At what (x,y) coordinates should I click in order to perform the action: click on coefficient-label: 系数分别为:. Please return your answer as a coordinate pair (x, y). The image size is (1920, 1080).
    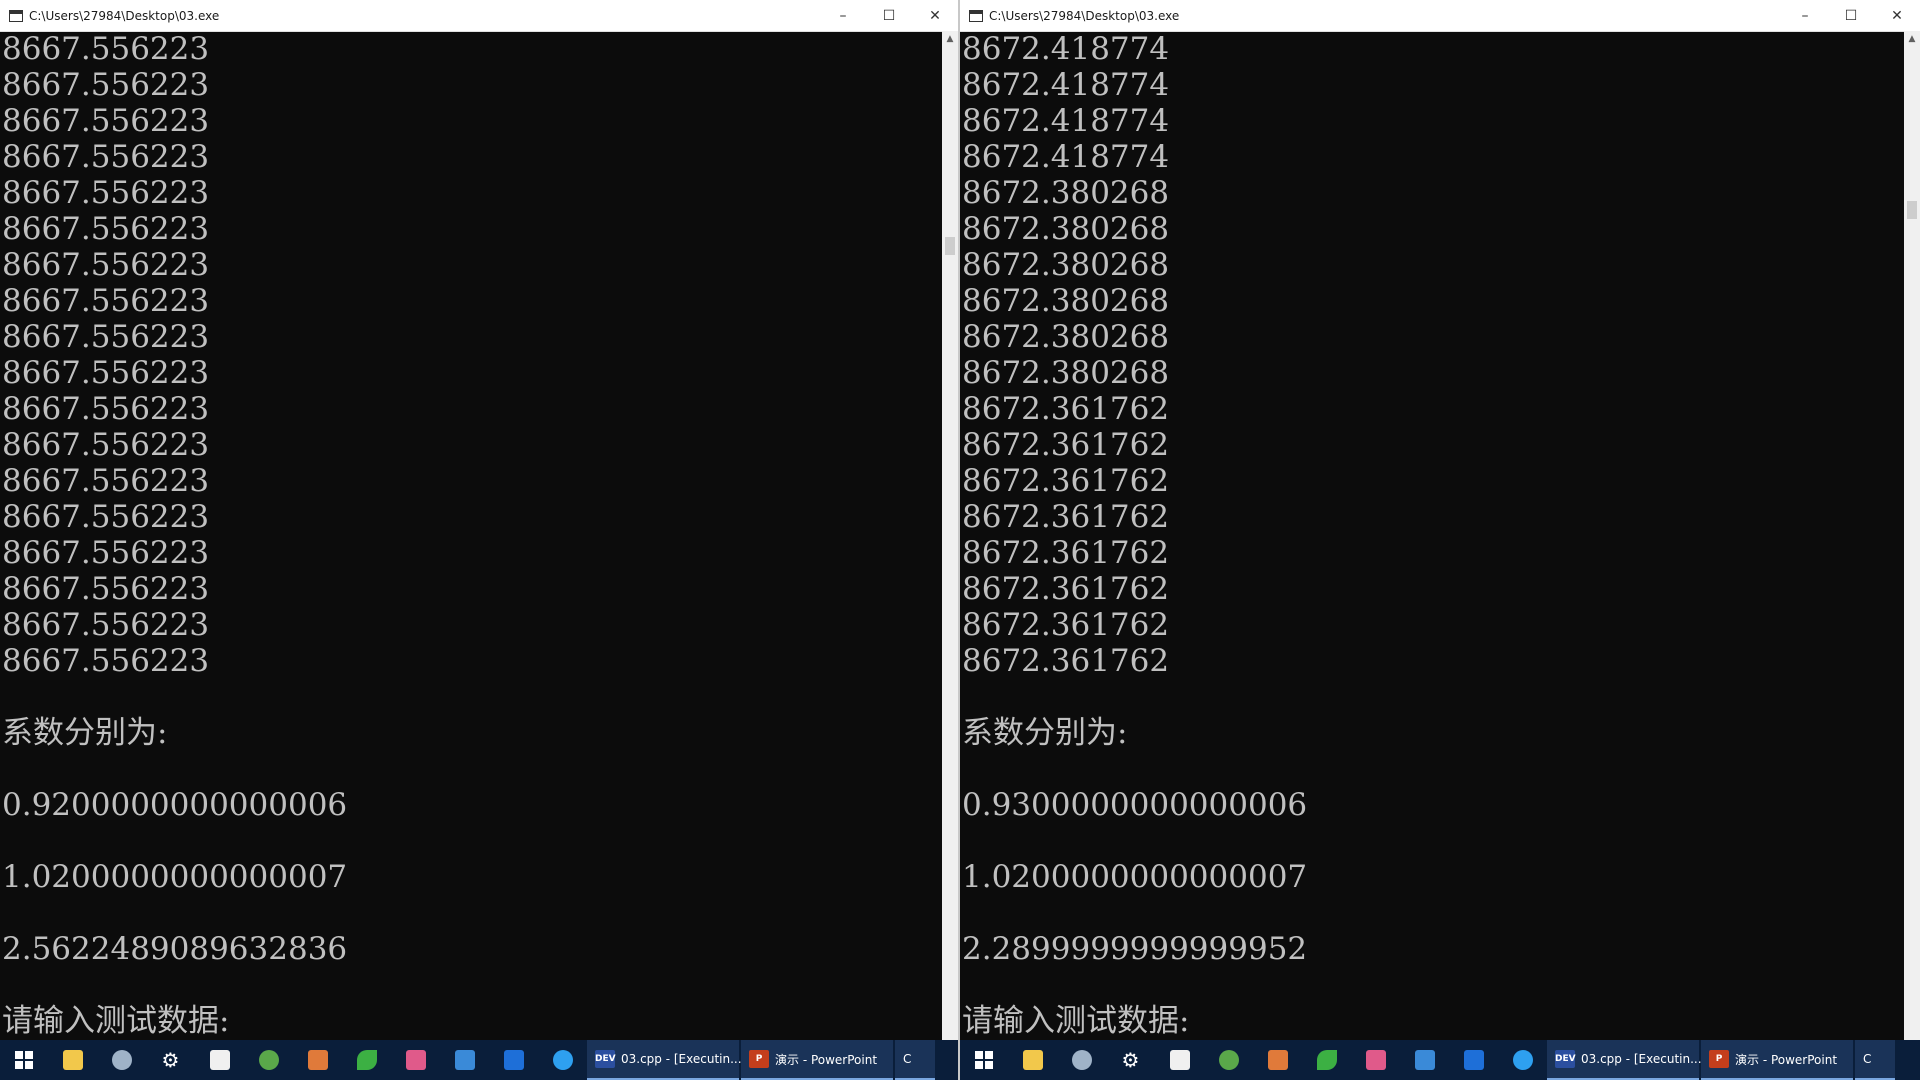
    Looking at the image, I should click on (1045, 733).